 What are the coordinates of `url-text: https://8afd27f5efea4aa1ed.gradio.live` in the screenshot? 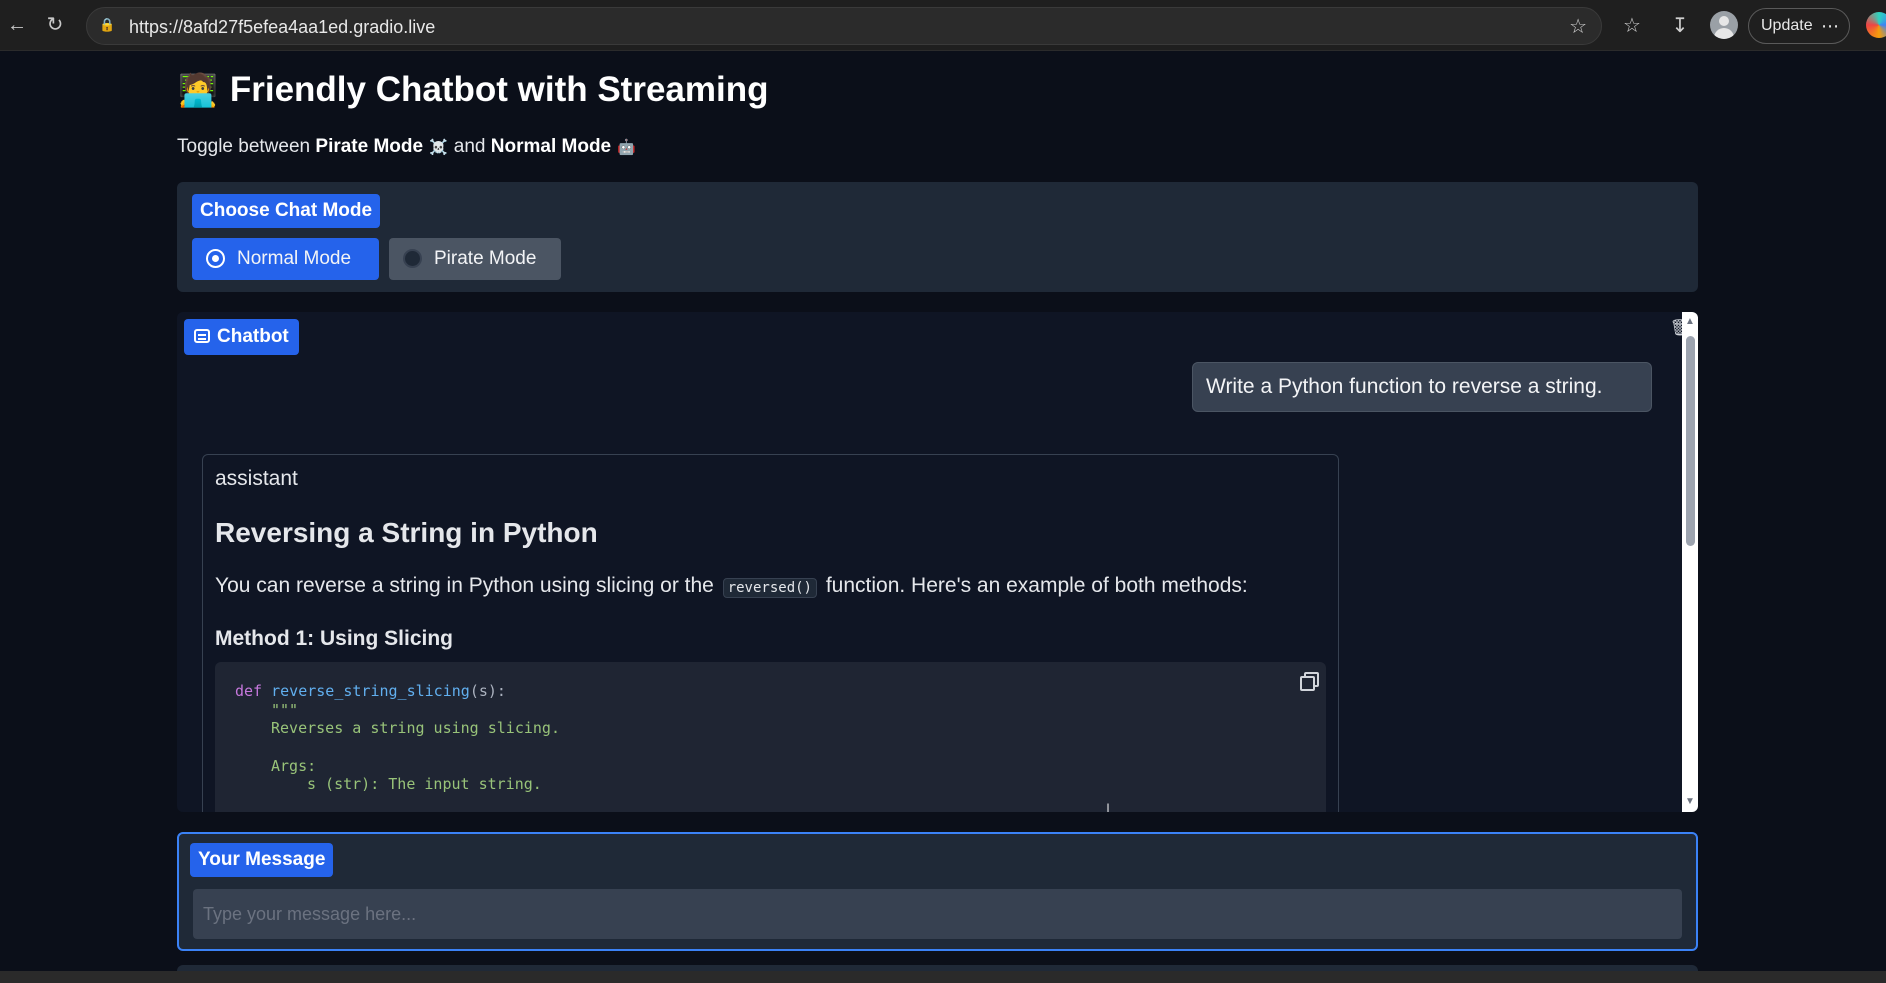 It's located at (282, 27).